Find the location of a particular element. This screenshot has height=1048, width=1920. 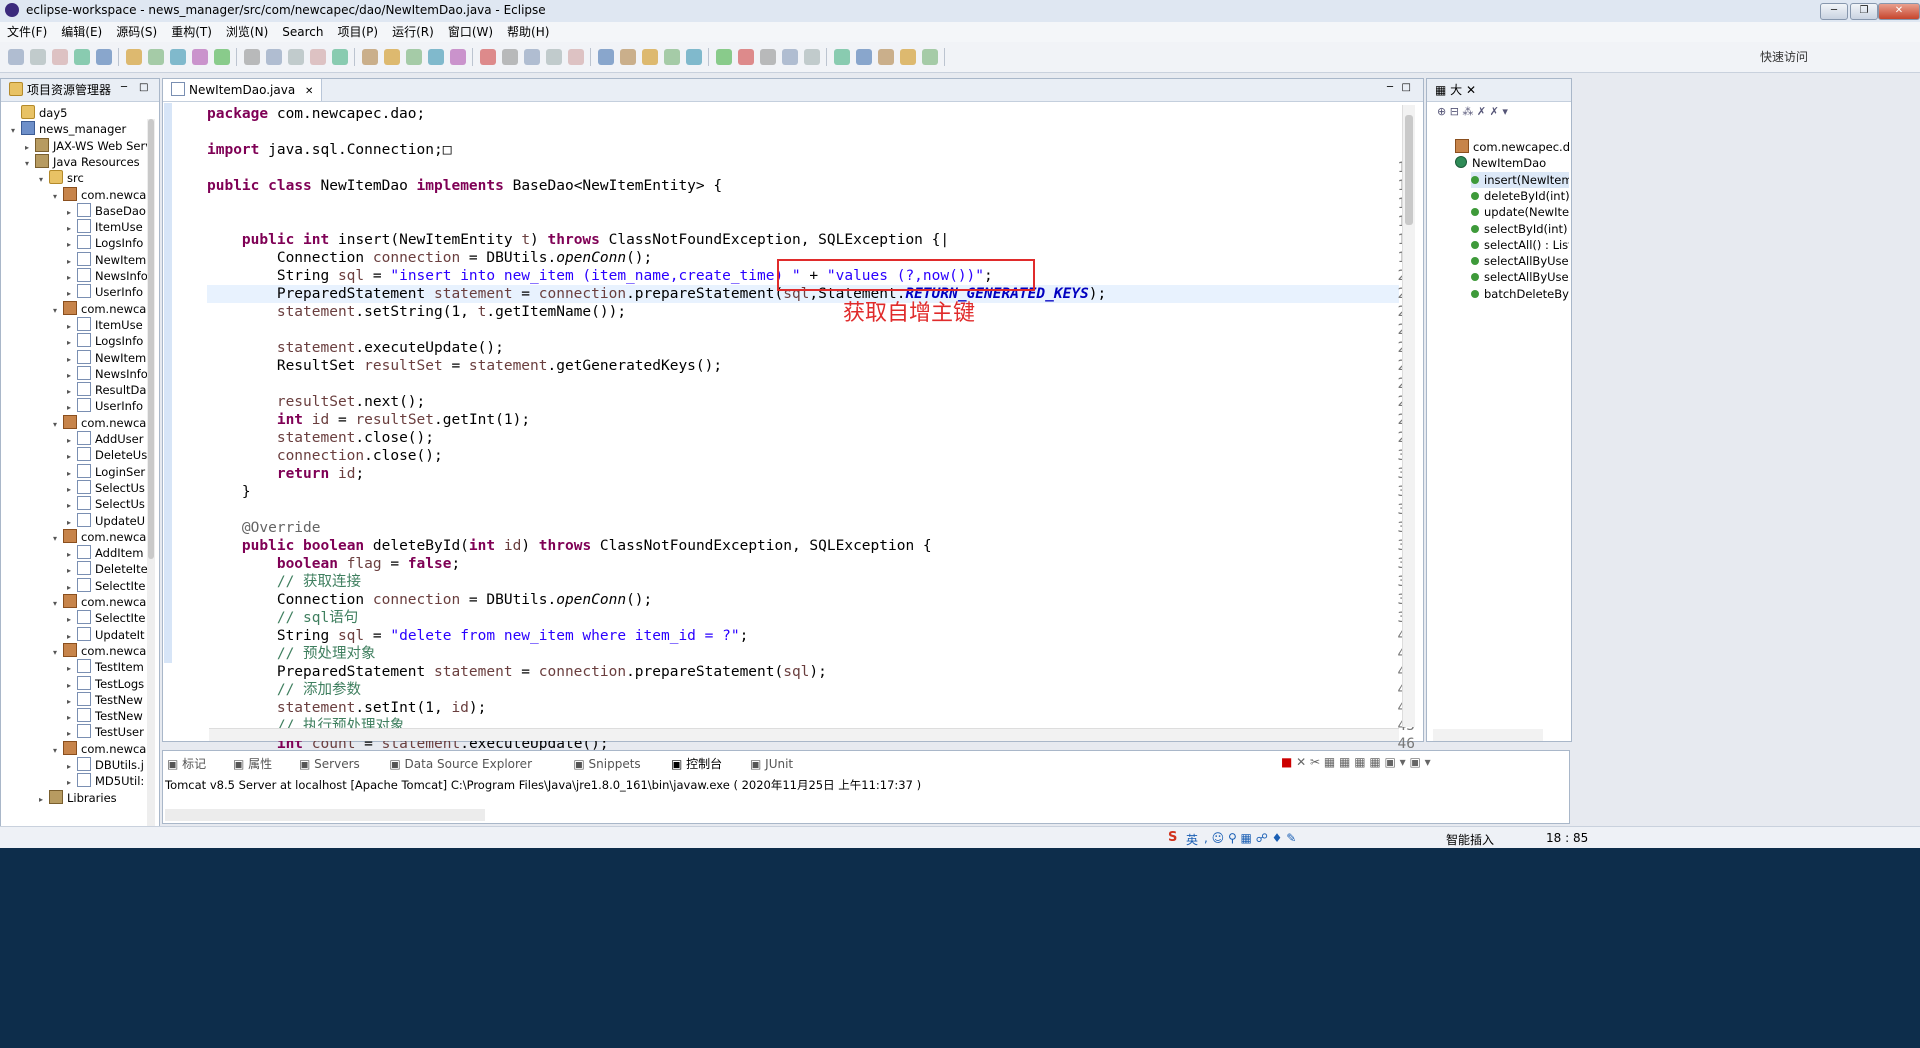

tree-item: ▸ TestLogs is located at coordinates (105, 683).